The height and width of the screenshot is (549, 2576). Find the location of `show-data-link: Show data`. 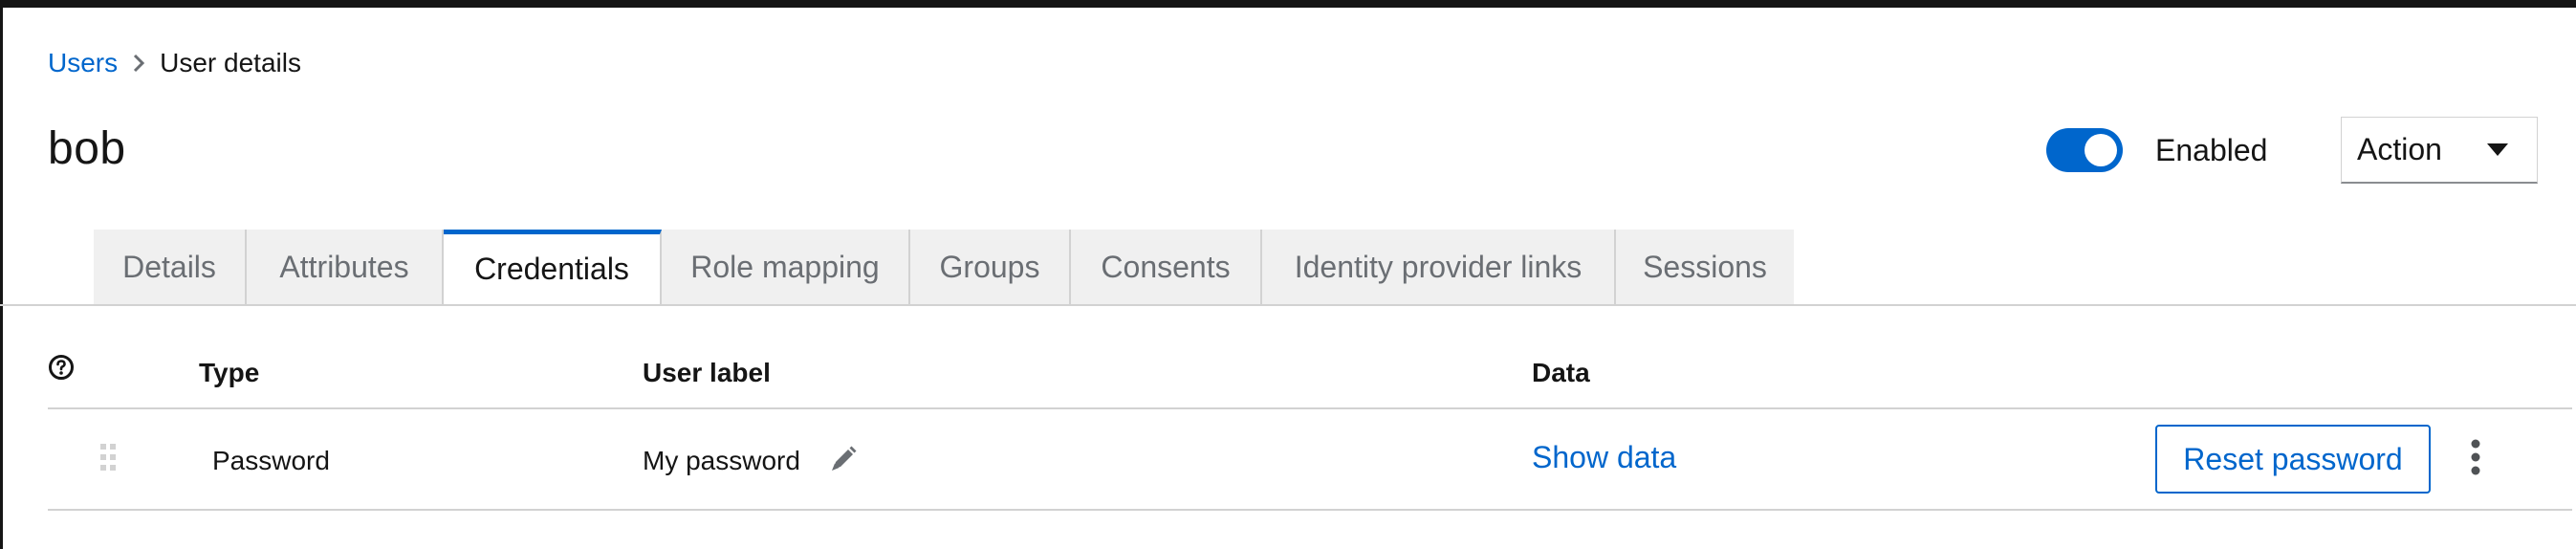

show-data-link: Show data is located at coordinates (1604, 457).